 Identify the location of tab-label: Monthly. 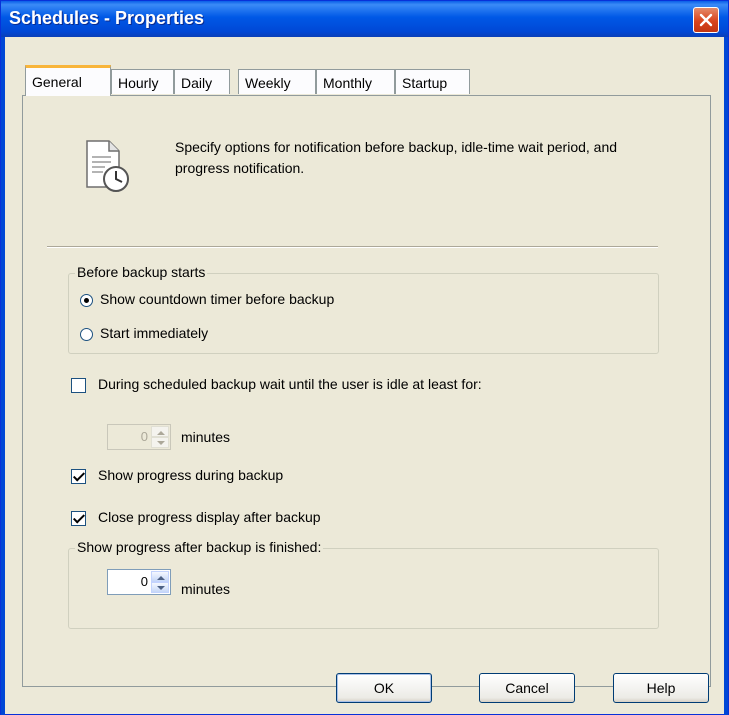
(348, 83).